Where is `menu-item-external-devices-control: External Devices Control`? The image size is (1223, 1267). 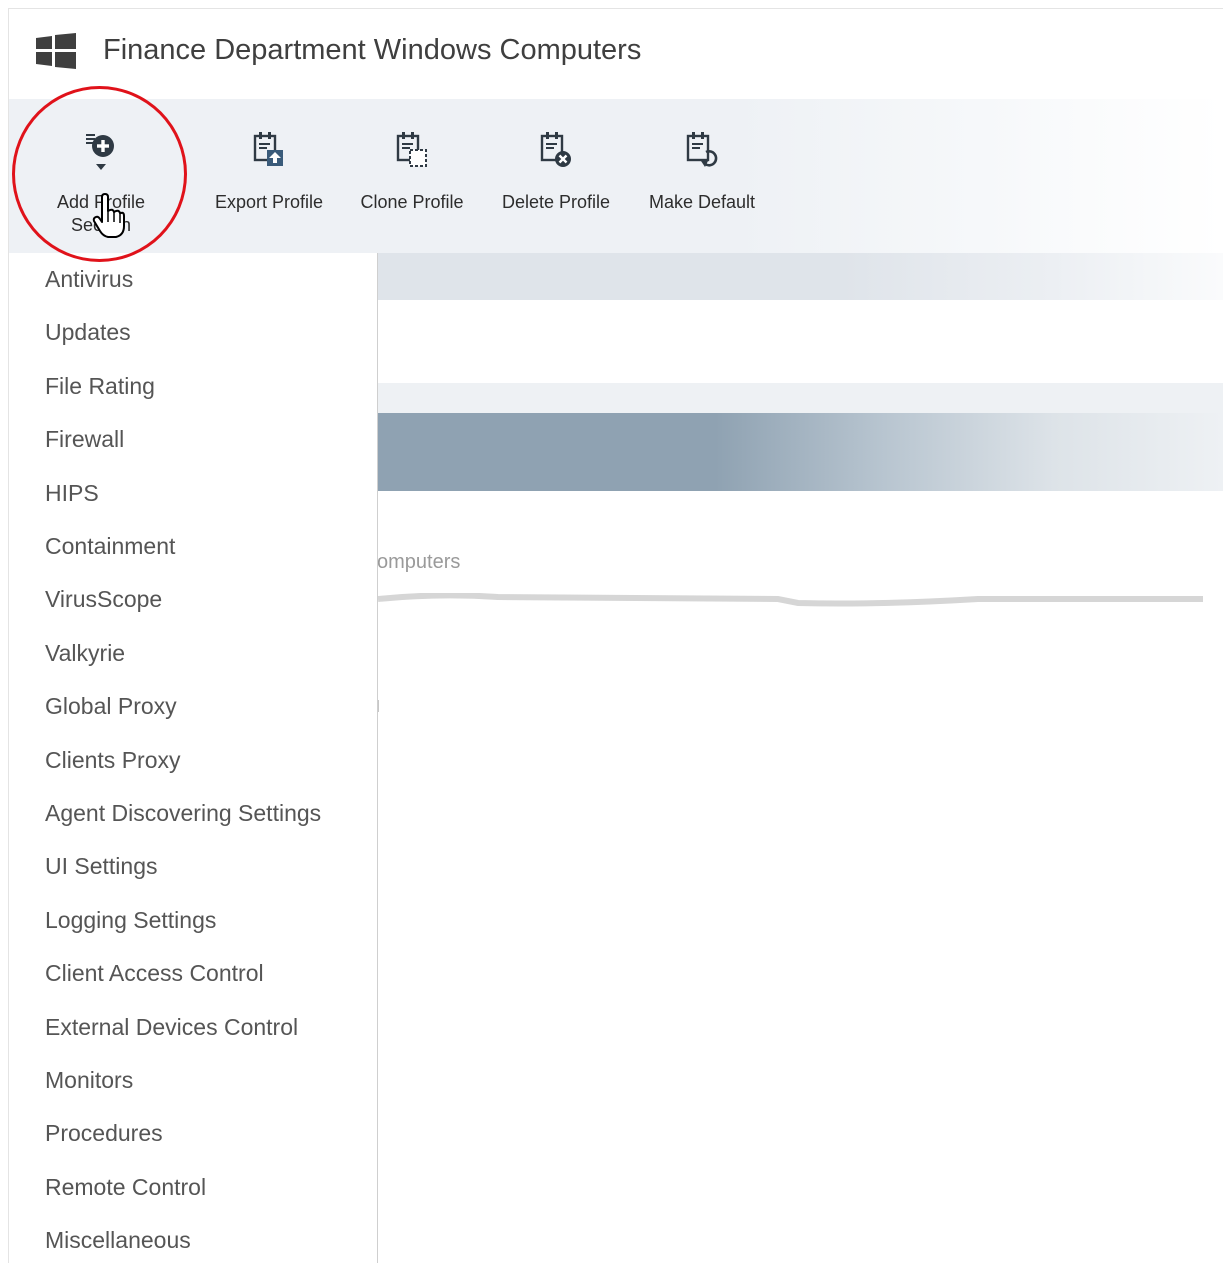 menu-item-external-devices-control: External Devices Control is located at coordinates (193, 1027).